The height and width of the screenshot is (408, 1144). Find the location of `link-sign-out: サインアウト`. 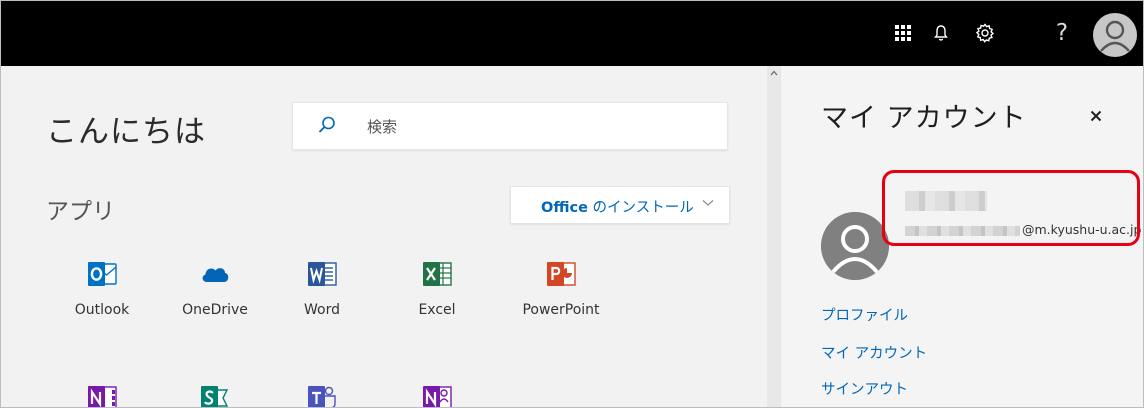

link-sign-out: サインアウト is located at coordinates (864, 388).